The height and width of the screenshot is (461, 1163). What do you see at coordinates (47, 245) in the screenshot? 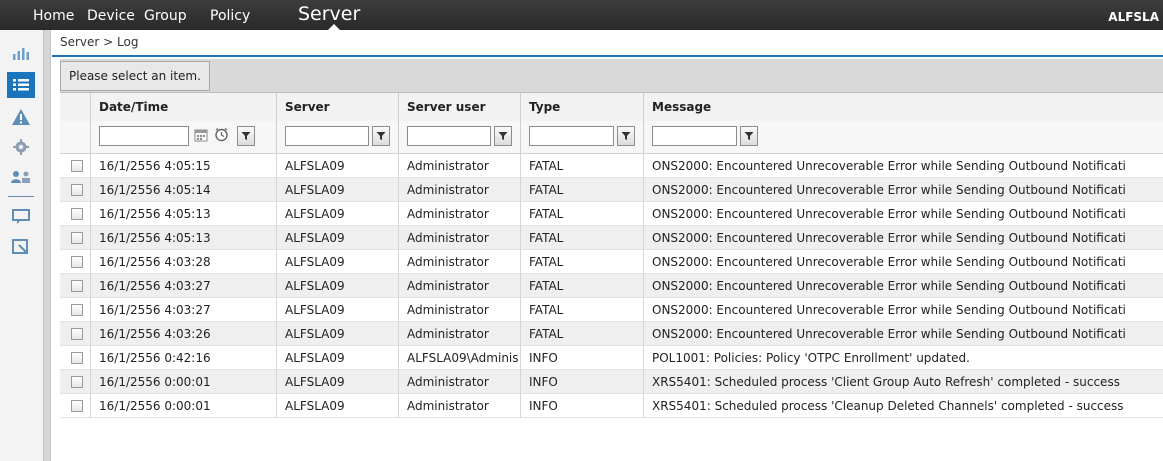
I see `panel-splitter` at bounding box center [47, 245].